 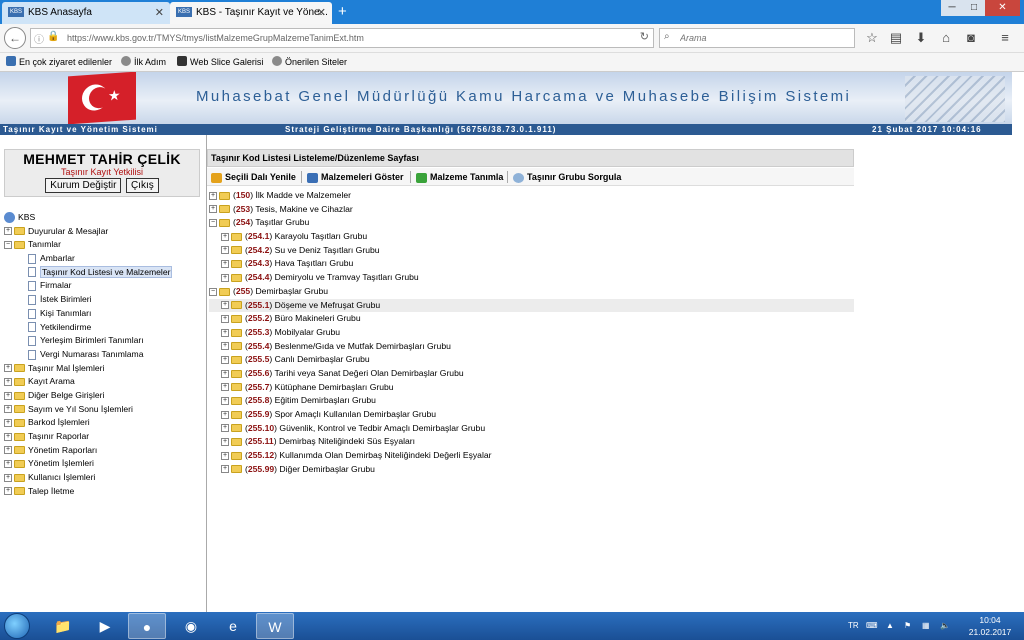 What do you see at coordinates (1002, 8) in the screenshot?
I see `close-window-icon: ✕` at bounding box center [1002, 8].